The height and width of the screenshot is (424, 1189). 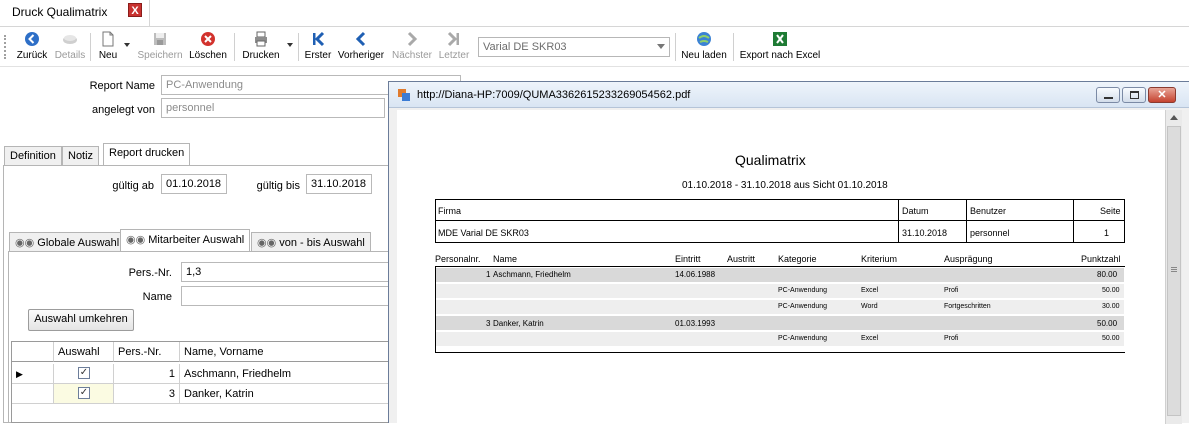 What do you see at coordinates (311, 242) in the screenshot?
I see `subtab-range: ◉◉ von - bis Auswahl` at bounding box center [311, 242].